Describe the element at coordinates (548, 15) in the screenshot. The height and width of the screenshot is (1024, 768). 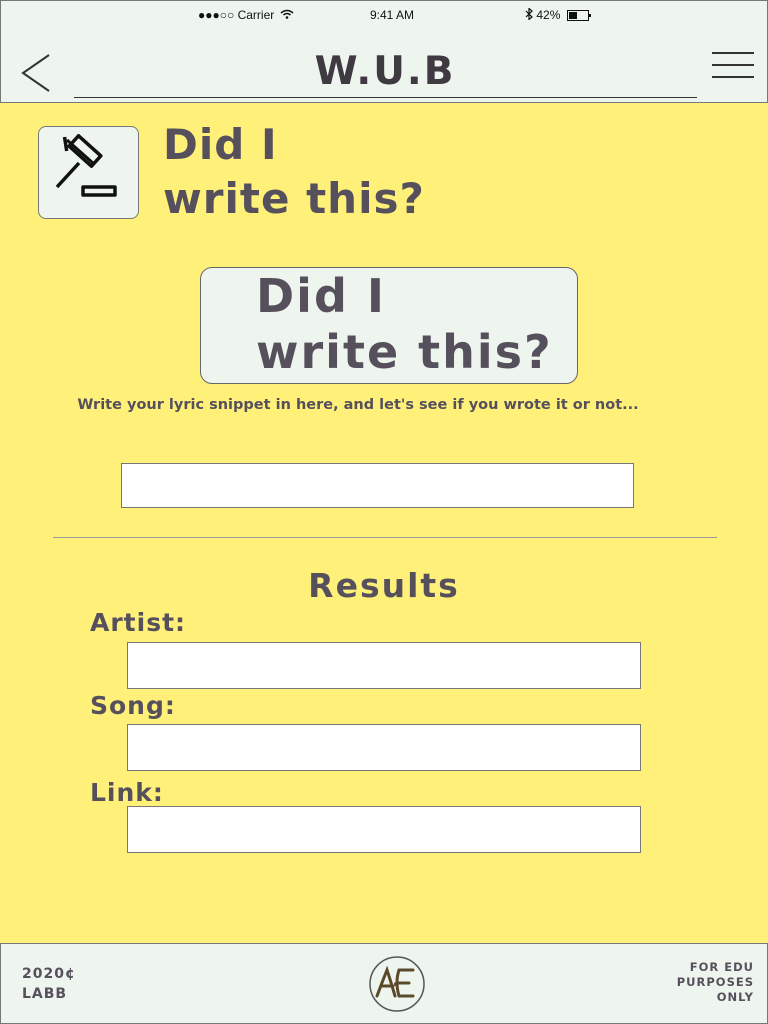
I see `battery-percent: 42%` at that location.